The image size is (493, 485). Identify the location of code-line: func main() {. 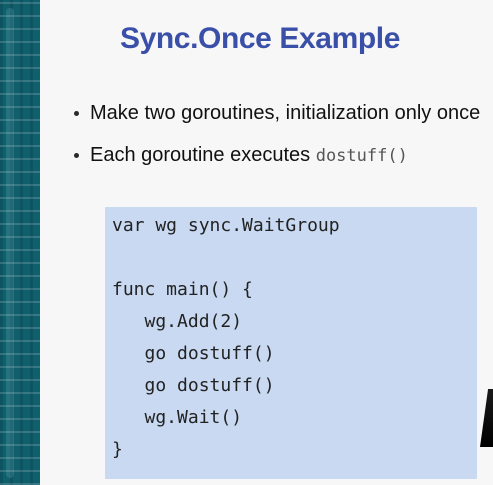
(182, 289).